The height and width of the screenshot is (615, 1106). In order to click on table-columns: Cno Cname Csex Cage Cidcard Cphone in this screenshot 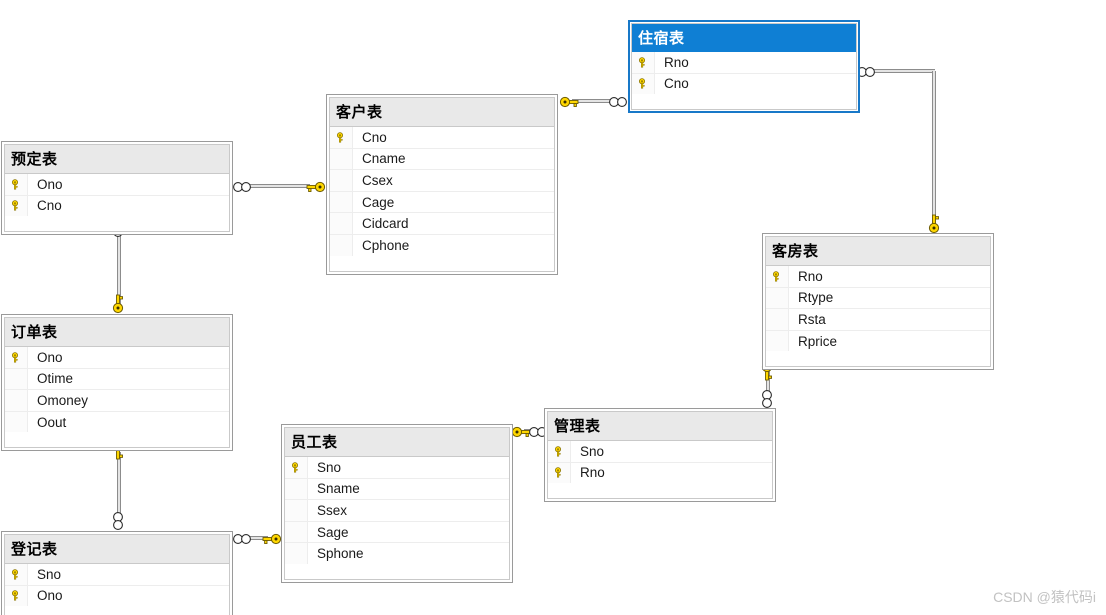, I will do `click(442, 191)`.